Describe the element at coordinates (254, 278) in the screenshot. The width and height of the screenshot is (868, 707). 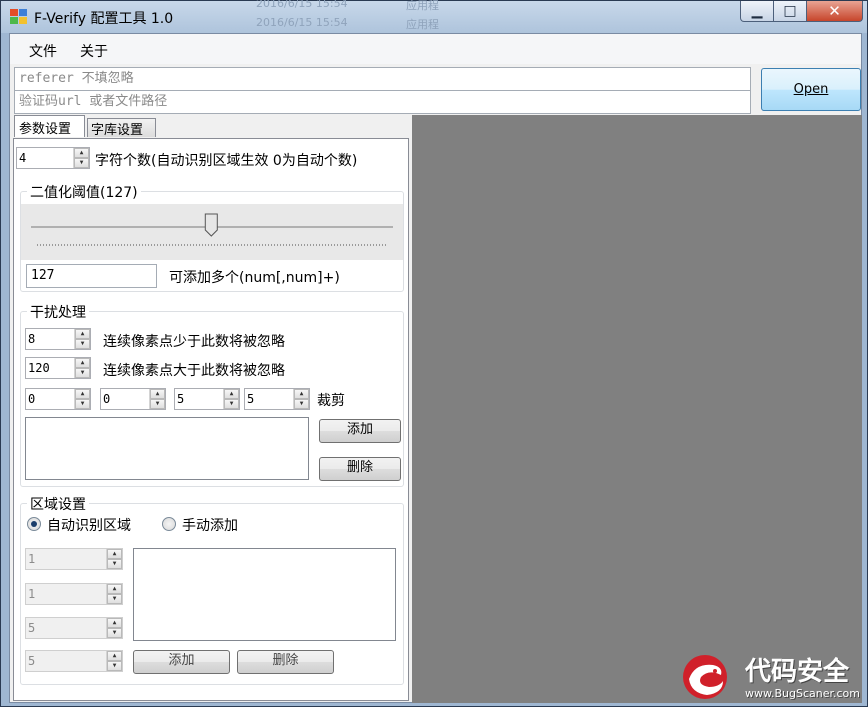
I see `threshold-hint: 可添加多个(num[,num]+)` at that location.